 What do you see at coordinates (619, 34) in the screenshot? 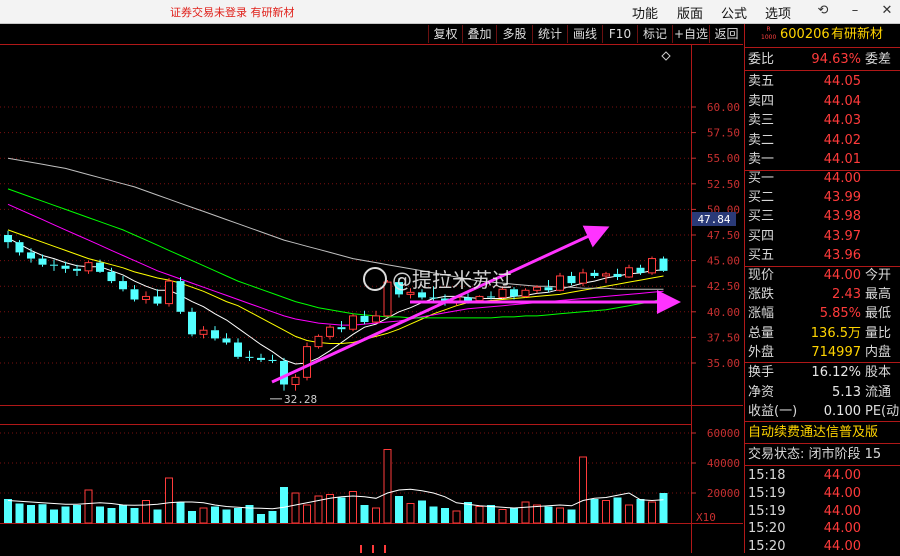
I see `f10-button: F10` at bounding box center [619, 34].